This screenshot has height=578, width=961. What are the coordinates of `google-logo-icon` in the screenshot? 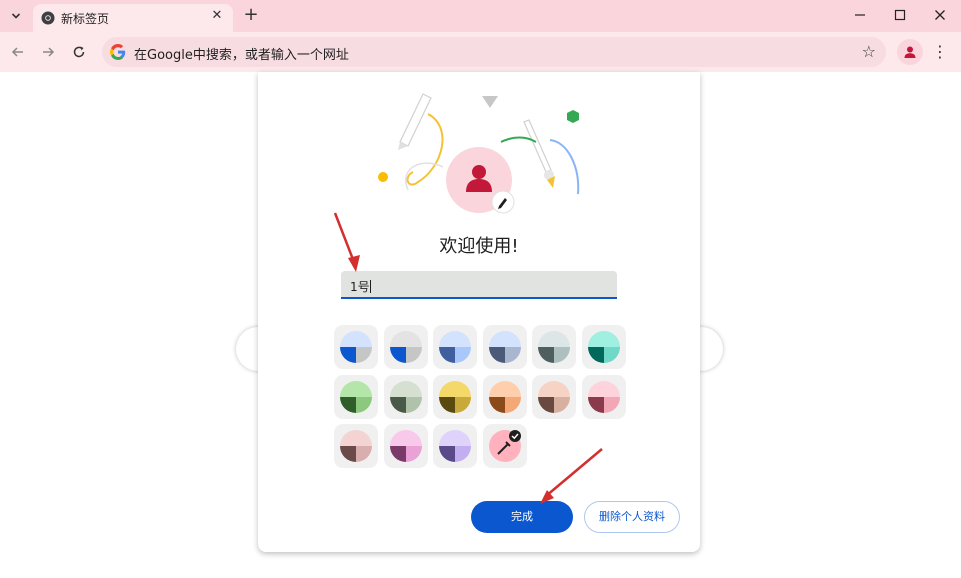 It's located at (118, 52).